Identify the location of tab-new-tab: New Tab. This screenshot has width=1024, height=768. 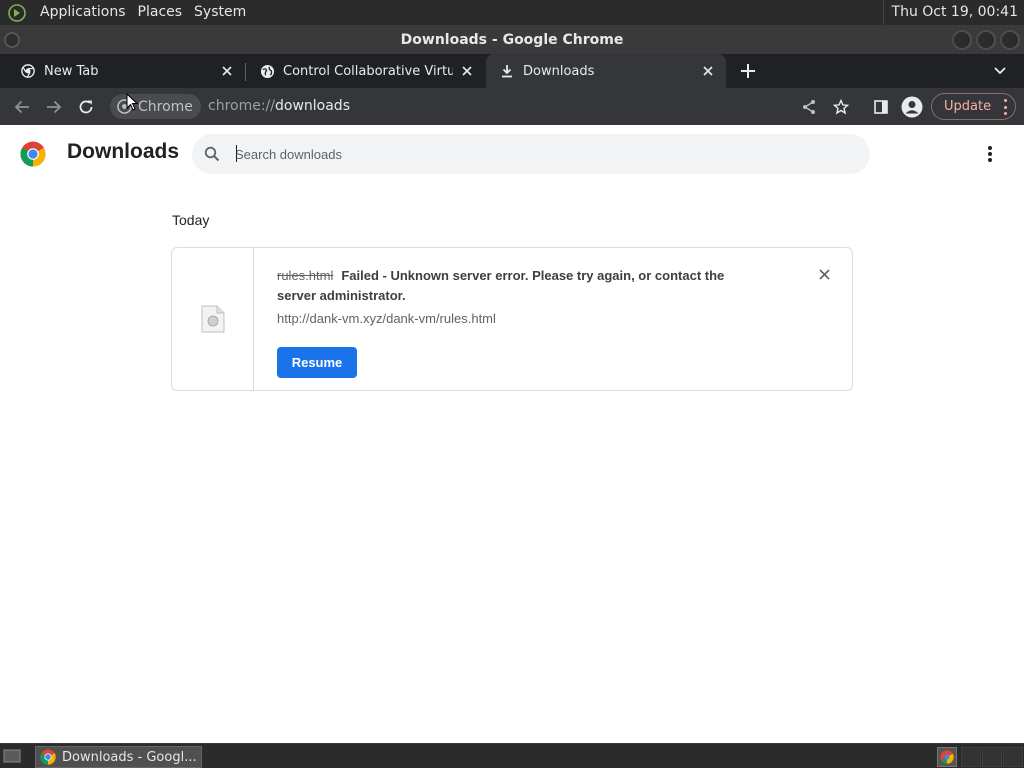
(122, 71).